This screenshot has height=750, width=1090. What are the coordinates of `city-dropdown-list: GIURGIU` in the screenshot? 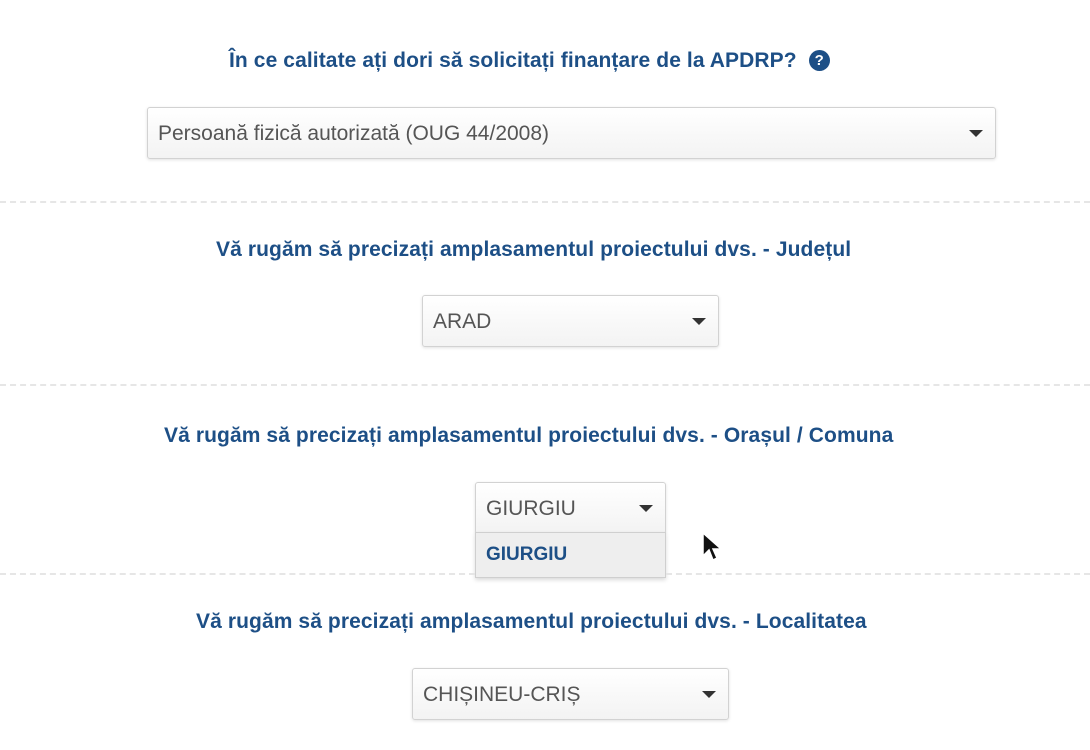 It's located at (570, 555).